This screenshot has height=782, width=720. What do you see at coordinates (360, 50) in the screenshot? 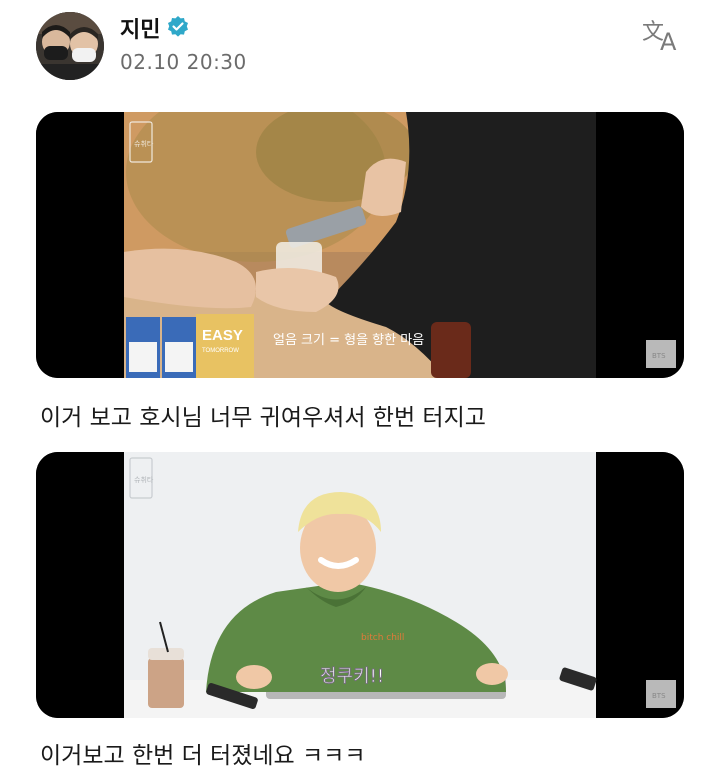
I see `post-header: 지민 02.10 20:30 文 A` at bounding box center [360, 50].